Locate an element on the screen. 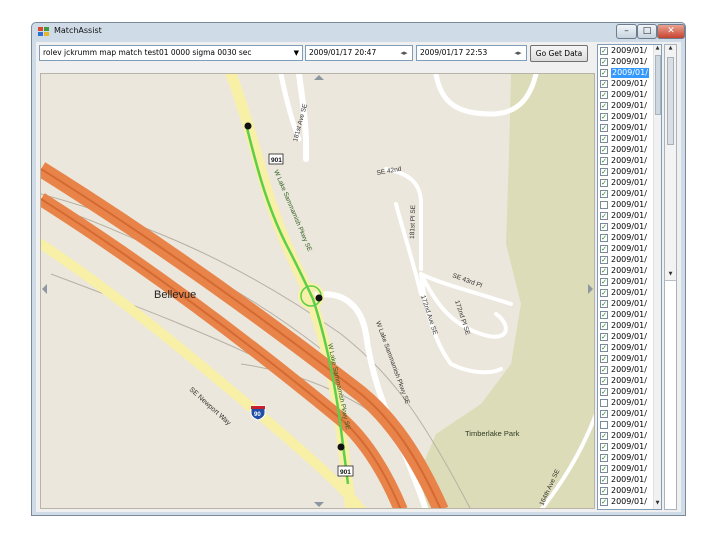  end-time-picker: 2009/01/17 22:53 ◂▸ is located at coordinates (471, 53).